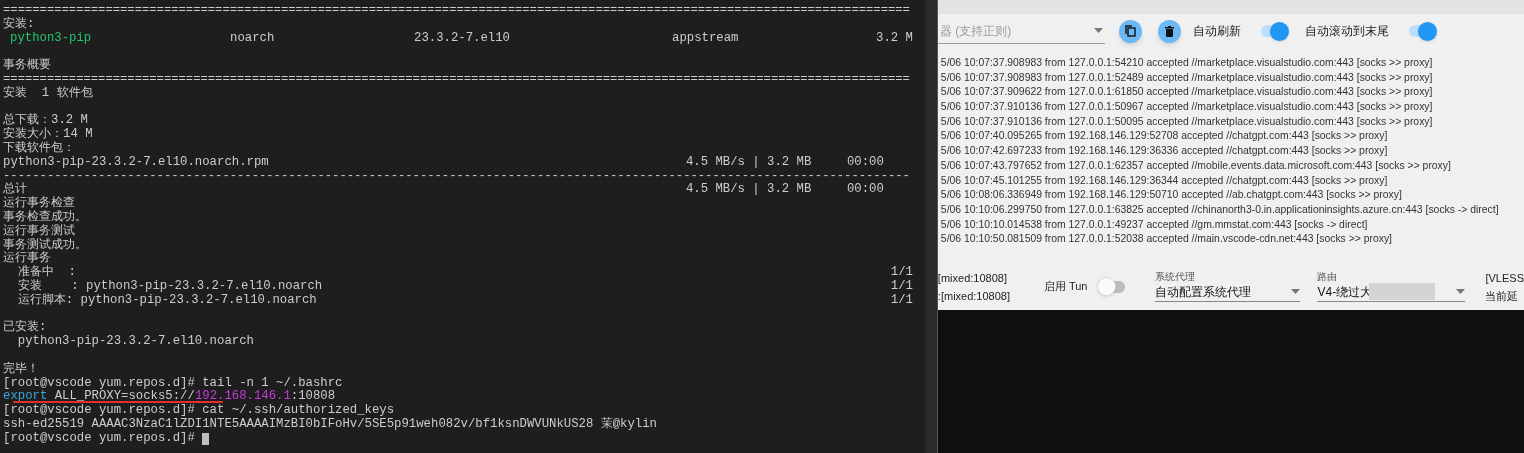 This screenshot has height=453, width=1524. I want to click on terminal-line: 事务检查成功。, so click(45, 216).